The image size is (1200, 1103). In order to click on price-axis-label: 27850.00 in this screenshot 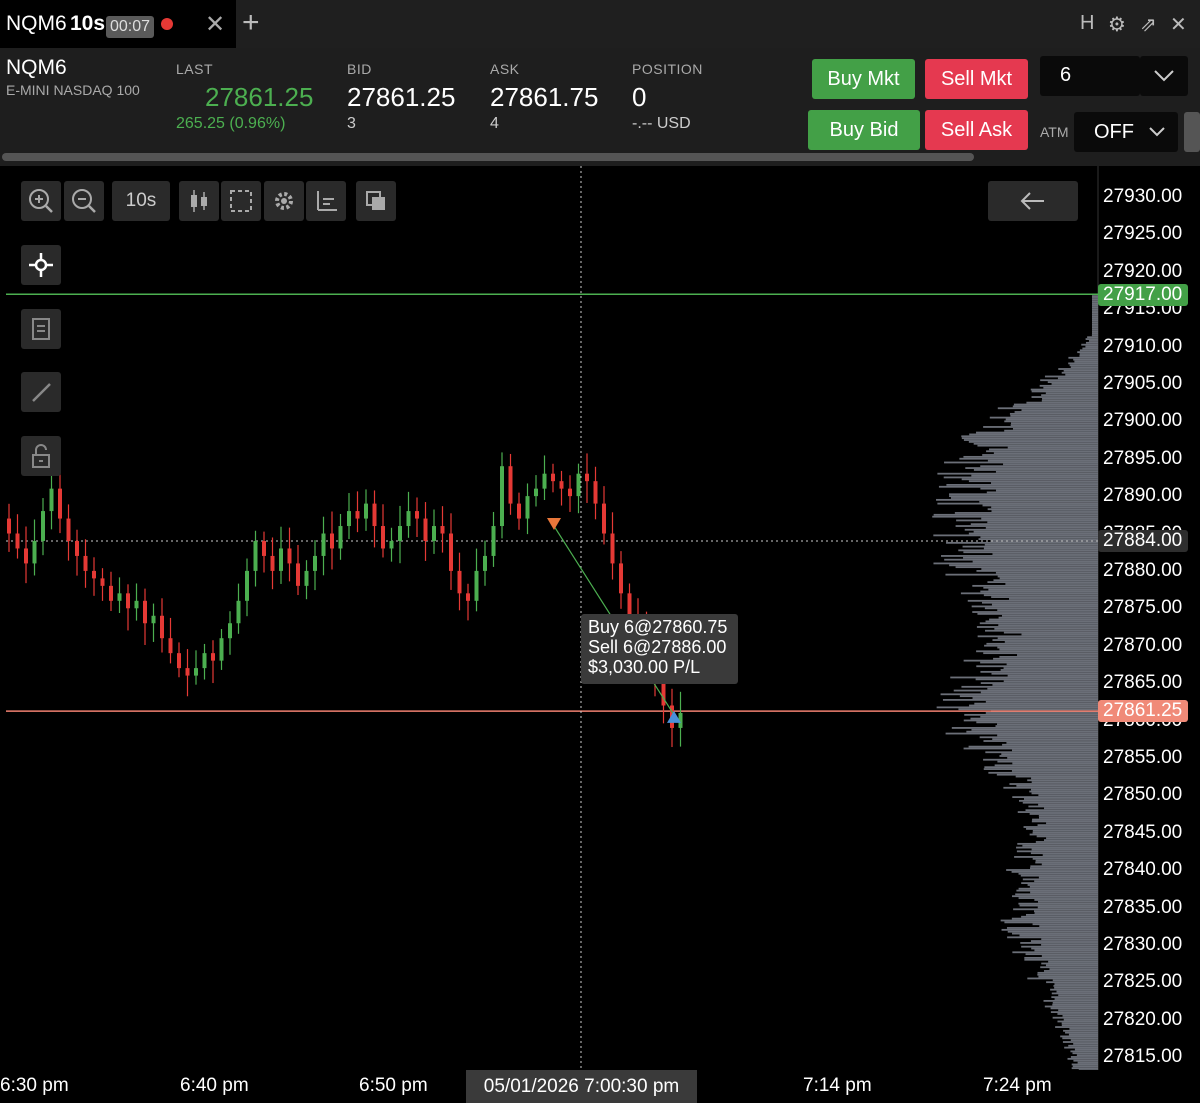, I will do `click(1143, 795)`.